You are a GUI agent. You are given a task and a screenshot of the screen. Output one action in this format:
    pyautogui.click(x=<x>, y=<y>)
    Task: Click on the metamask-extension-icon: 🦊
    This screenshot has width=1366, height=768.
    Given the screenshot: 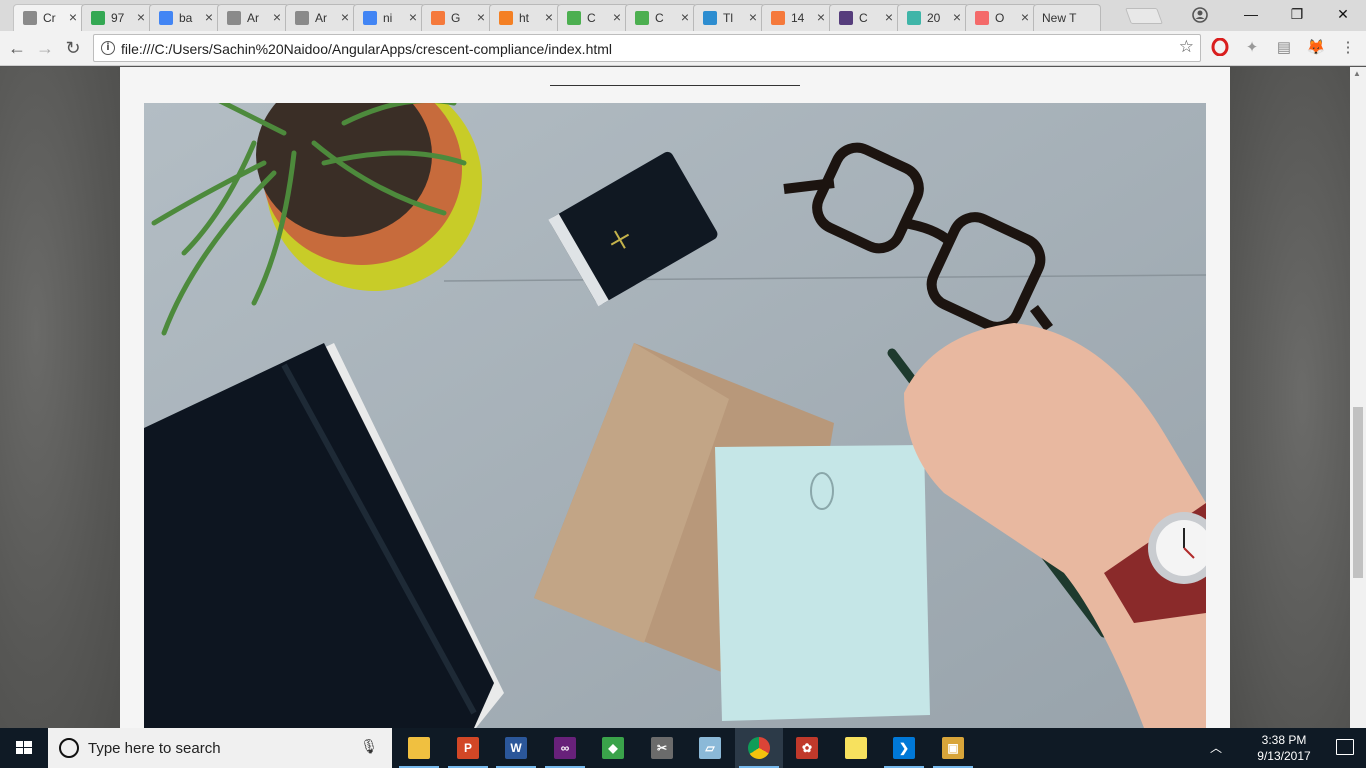 What is the action you would take?
    pyautogui.click(x=1316, y=48)
    